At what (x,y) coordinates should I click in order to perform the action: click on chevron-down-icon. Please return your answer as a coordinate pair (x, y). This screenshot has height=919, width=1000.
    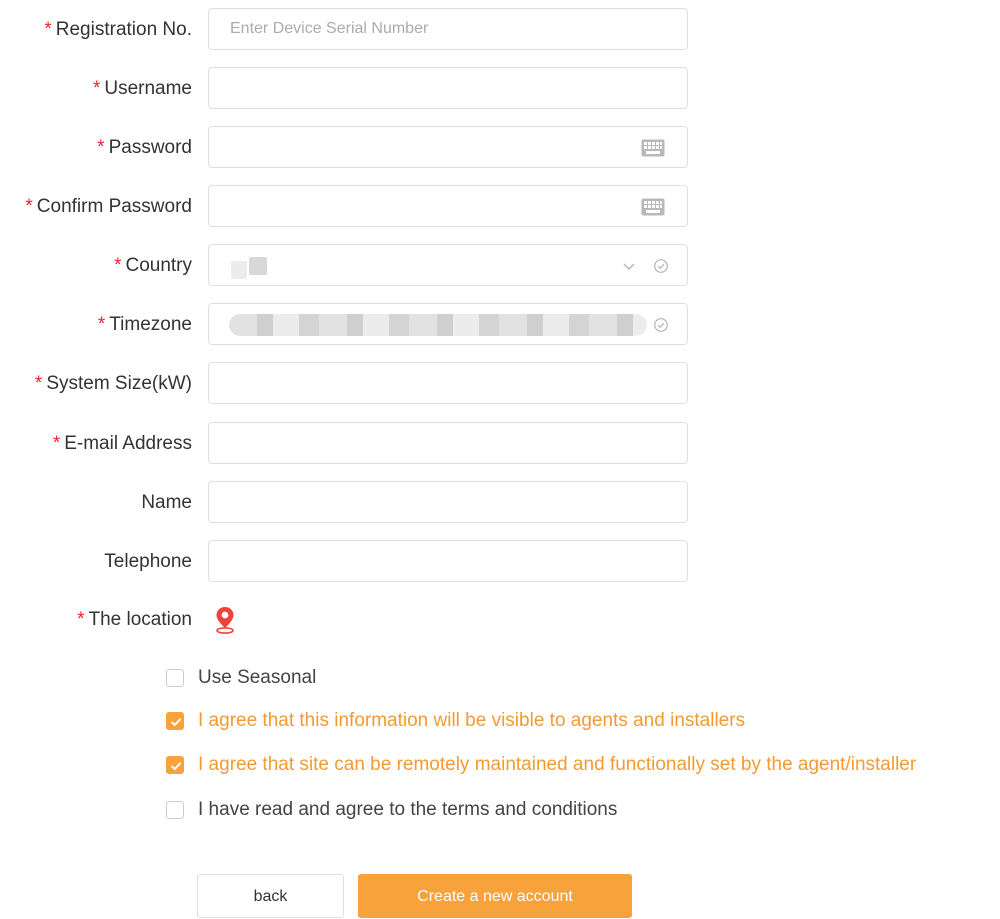
    Looking at the image, I should click on (629, 266).